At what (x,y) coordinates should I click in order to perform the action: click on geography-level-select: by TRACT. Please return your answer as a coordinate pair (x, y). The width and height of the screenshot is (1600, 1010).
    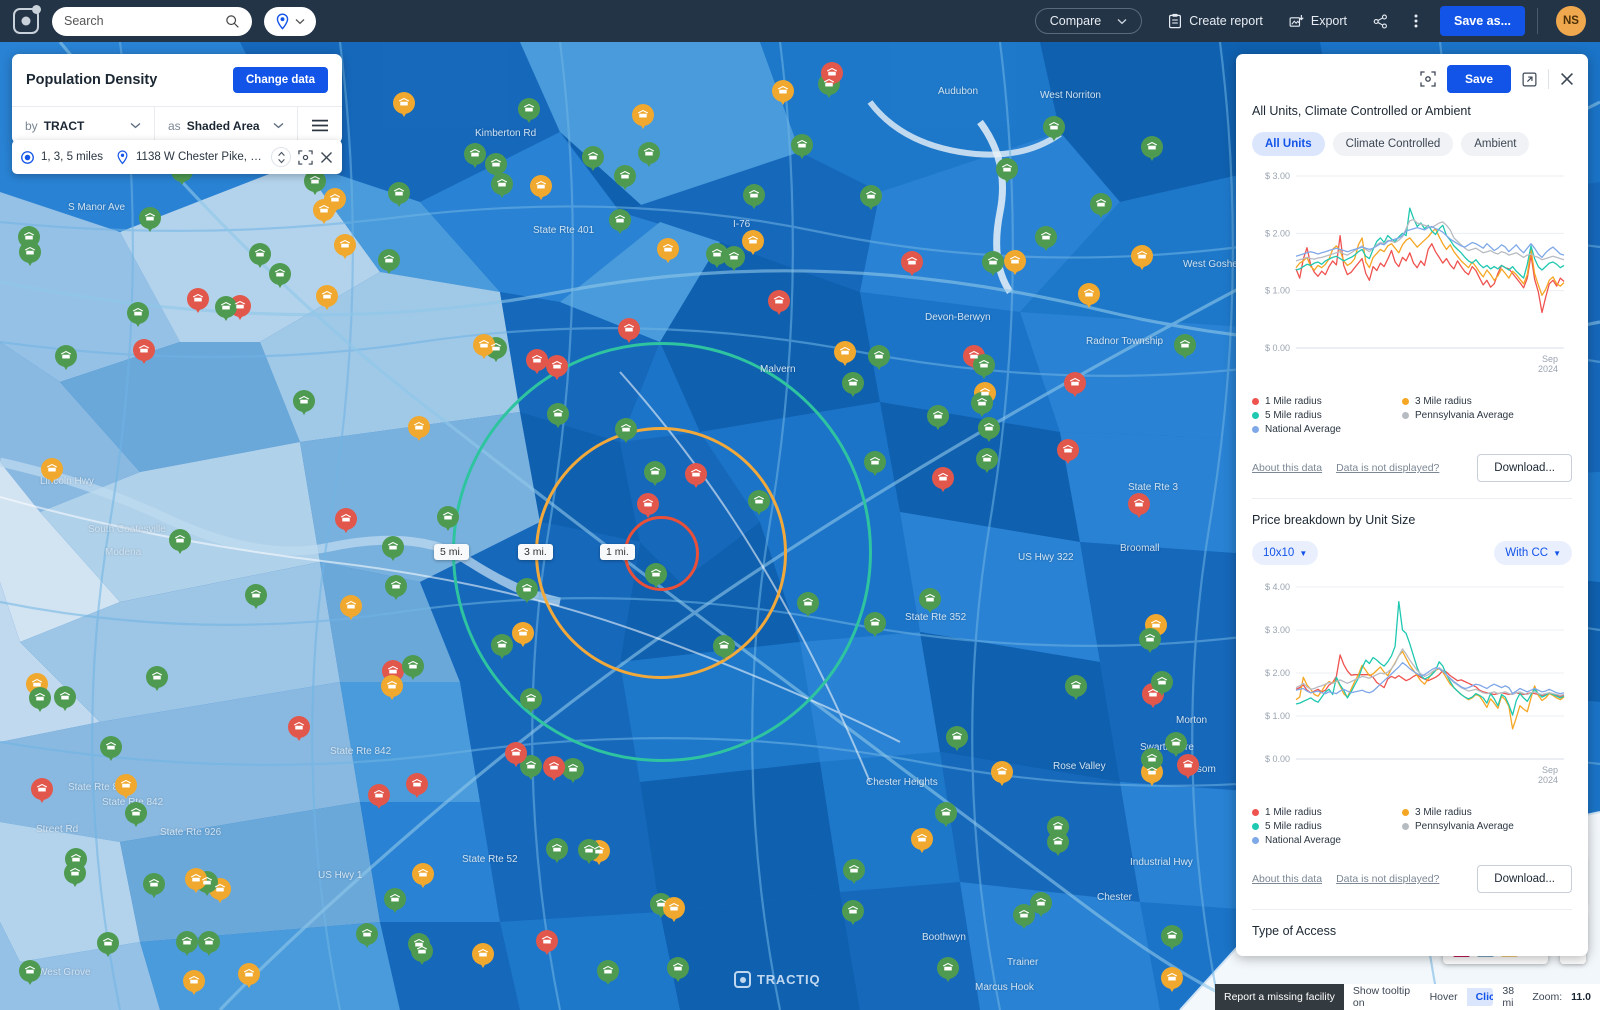
    Looking at the image, I should click on (83, 125).